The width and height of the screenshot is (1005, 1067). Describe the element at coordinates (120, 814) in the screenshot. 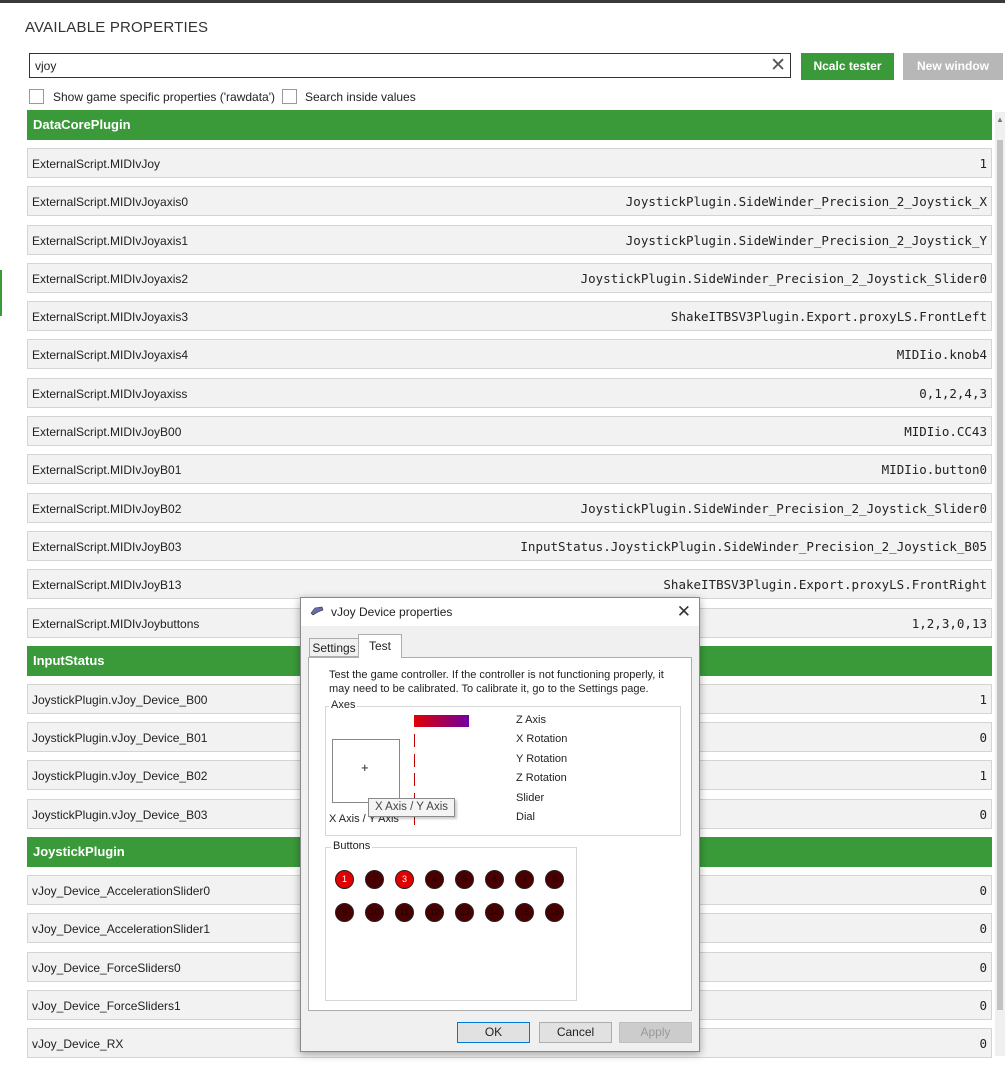

I see `property-name: JoystickPlugin.vJoy_Device_B03` at that location.